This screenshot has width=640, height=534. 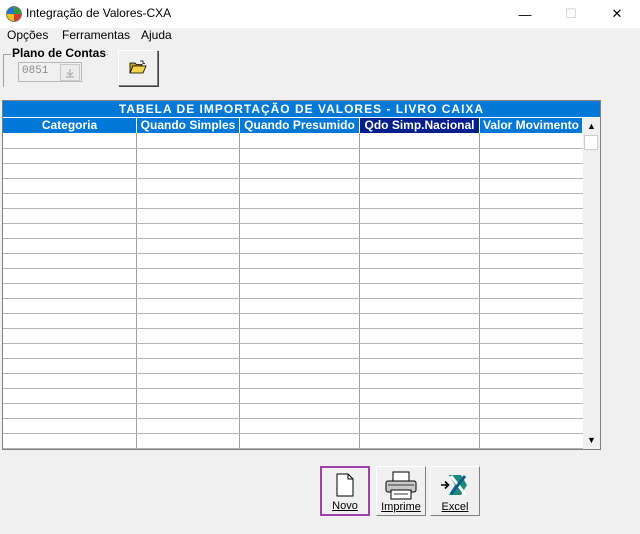 I want to click on title-bar: Integração de Valores-CXA — ☐ ✕, so click(x=320, y=14).